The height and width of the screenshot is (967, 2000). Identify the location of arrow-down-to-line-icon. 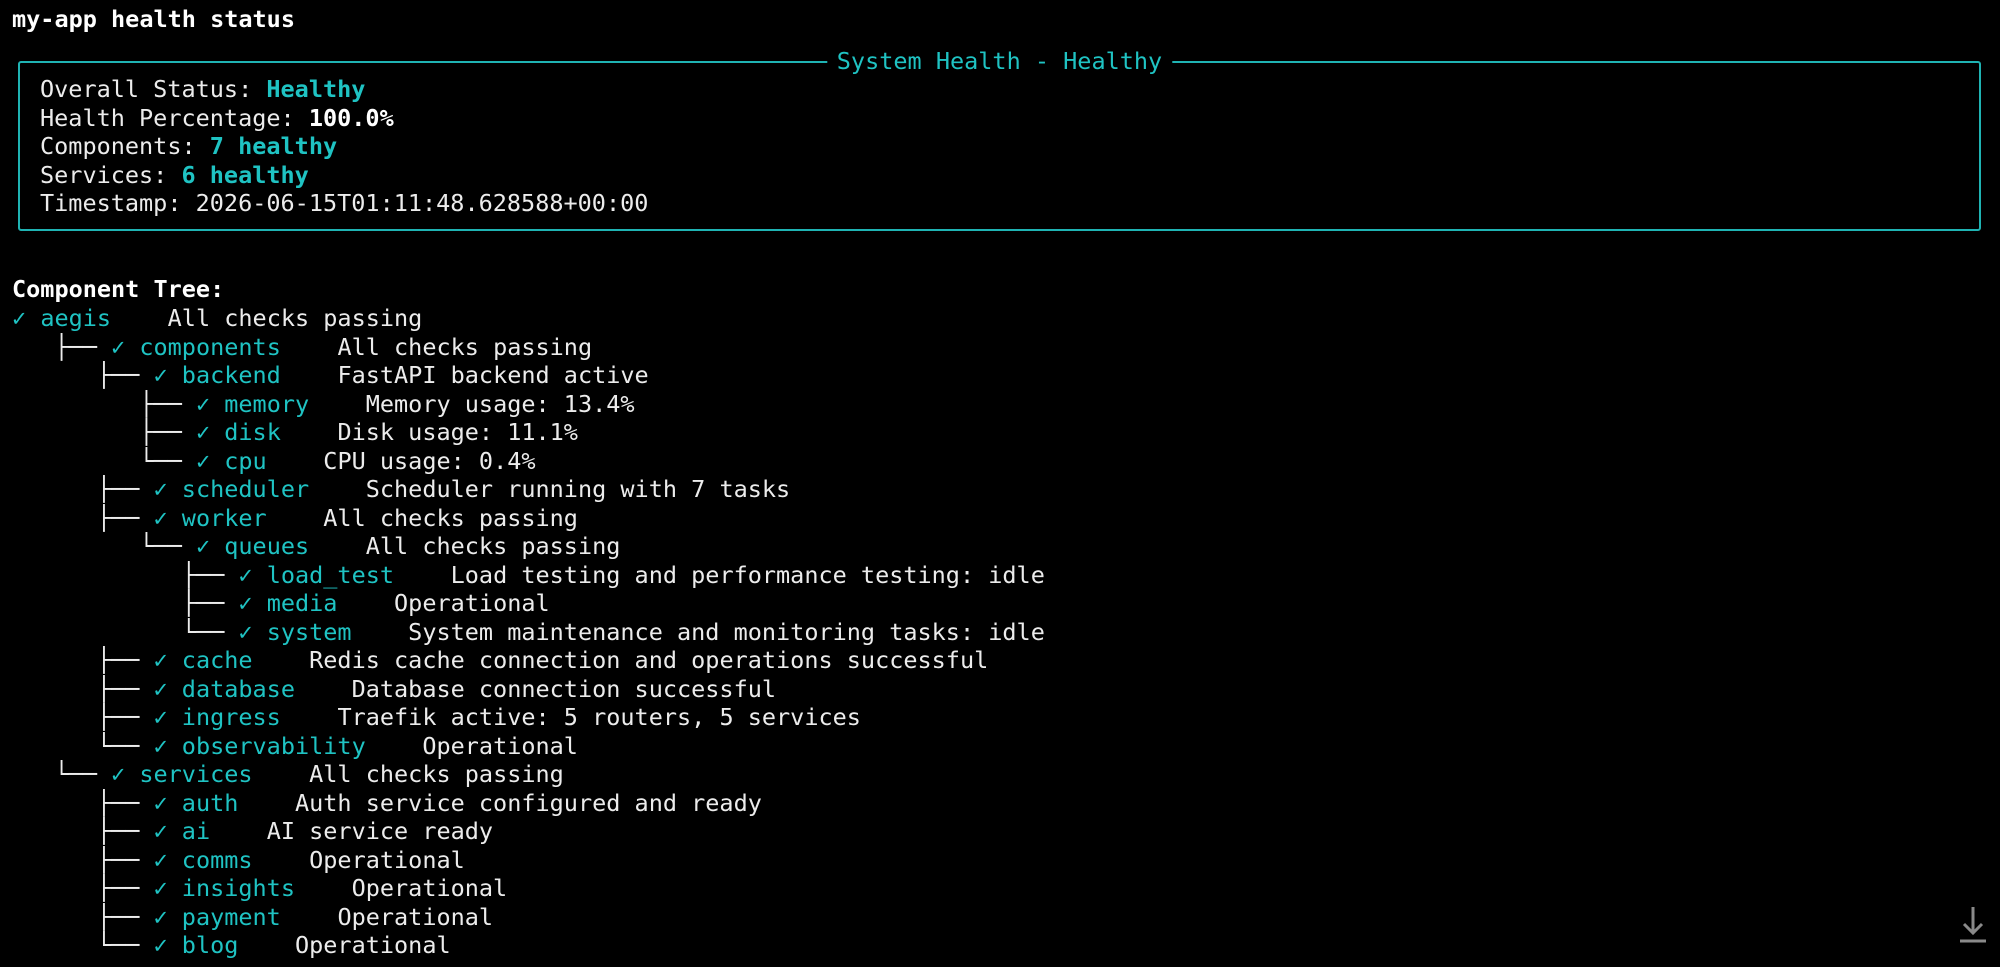
(1973, 924).